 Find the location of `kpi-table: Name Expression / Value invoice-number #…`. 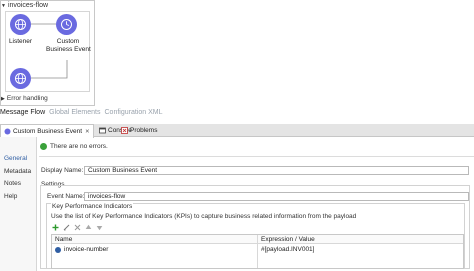

kpi-table: Name Expression / Value invoice-number #… is located at coordinates (257, 251).